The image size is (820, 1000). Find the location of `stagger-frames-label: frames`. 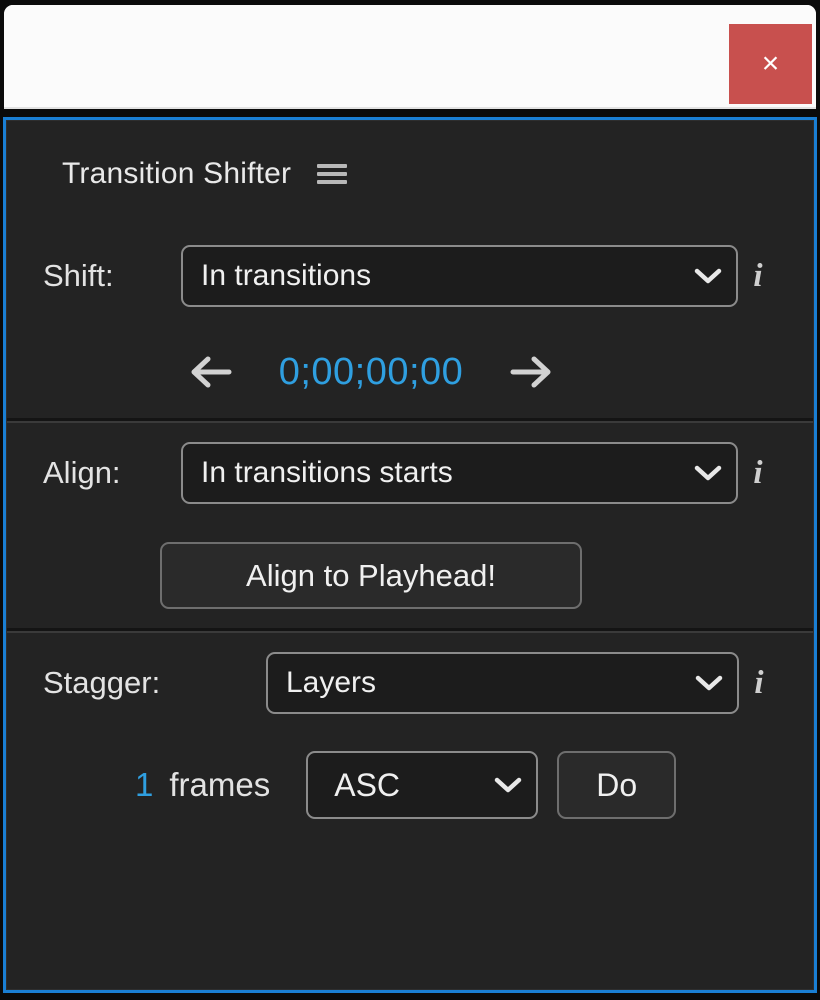

stagger-frames-label: frames is located at coordinates (220, 784).